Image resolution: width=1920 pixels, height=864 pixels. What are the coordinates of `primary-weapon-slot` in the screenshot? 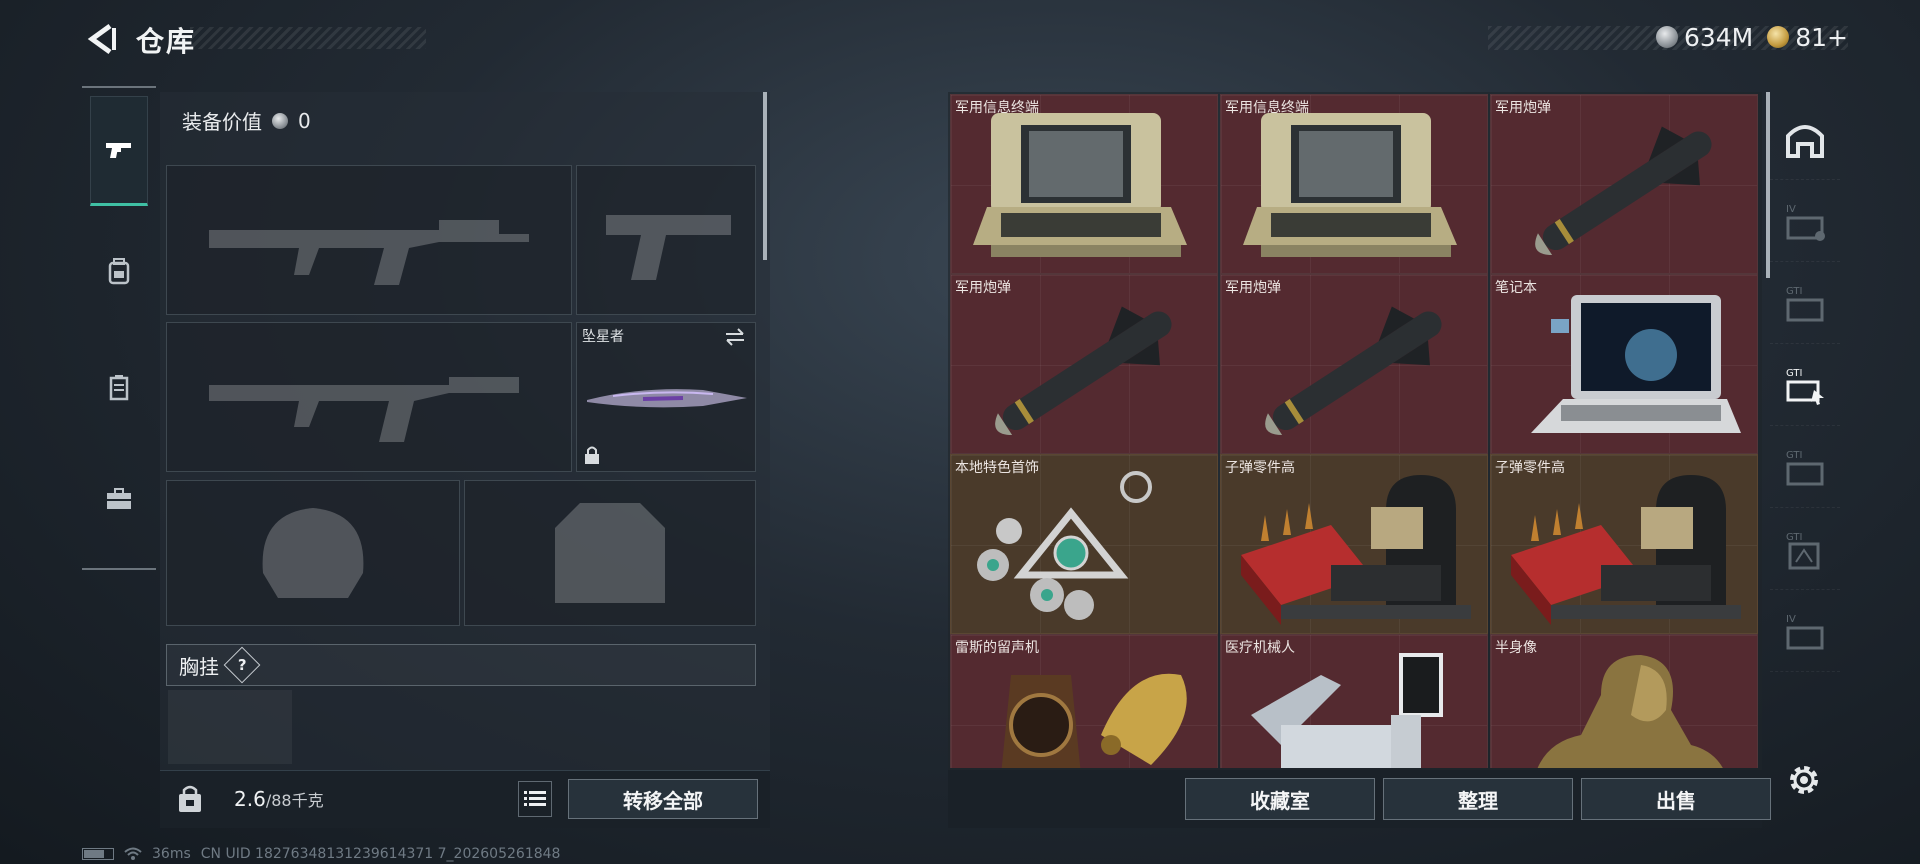 It's located at (369, 240).